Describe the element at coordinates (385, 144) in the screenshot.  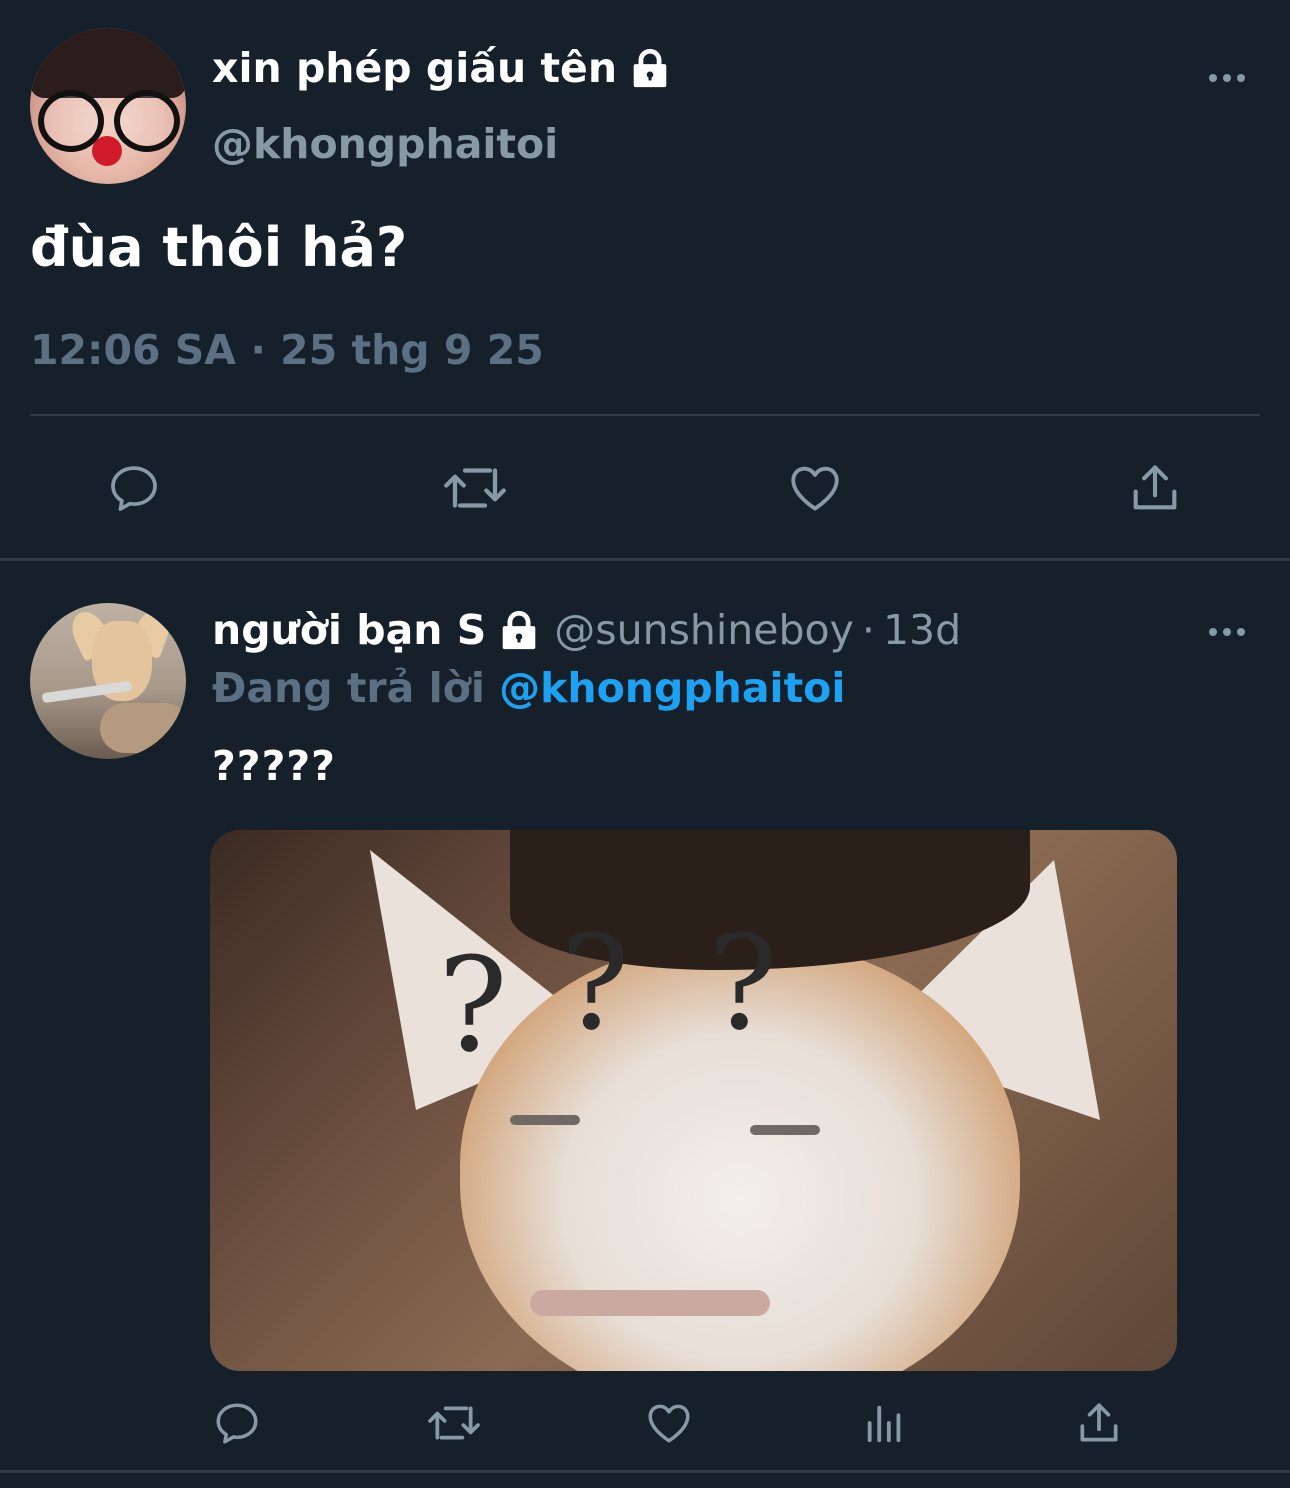
I see `user-handle: @khongphaitoi` at that location.